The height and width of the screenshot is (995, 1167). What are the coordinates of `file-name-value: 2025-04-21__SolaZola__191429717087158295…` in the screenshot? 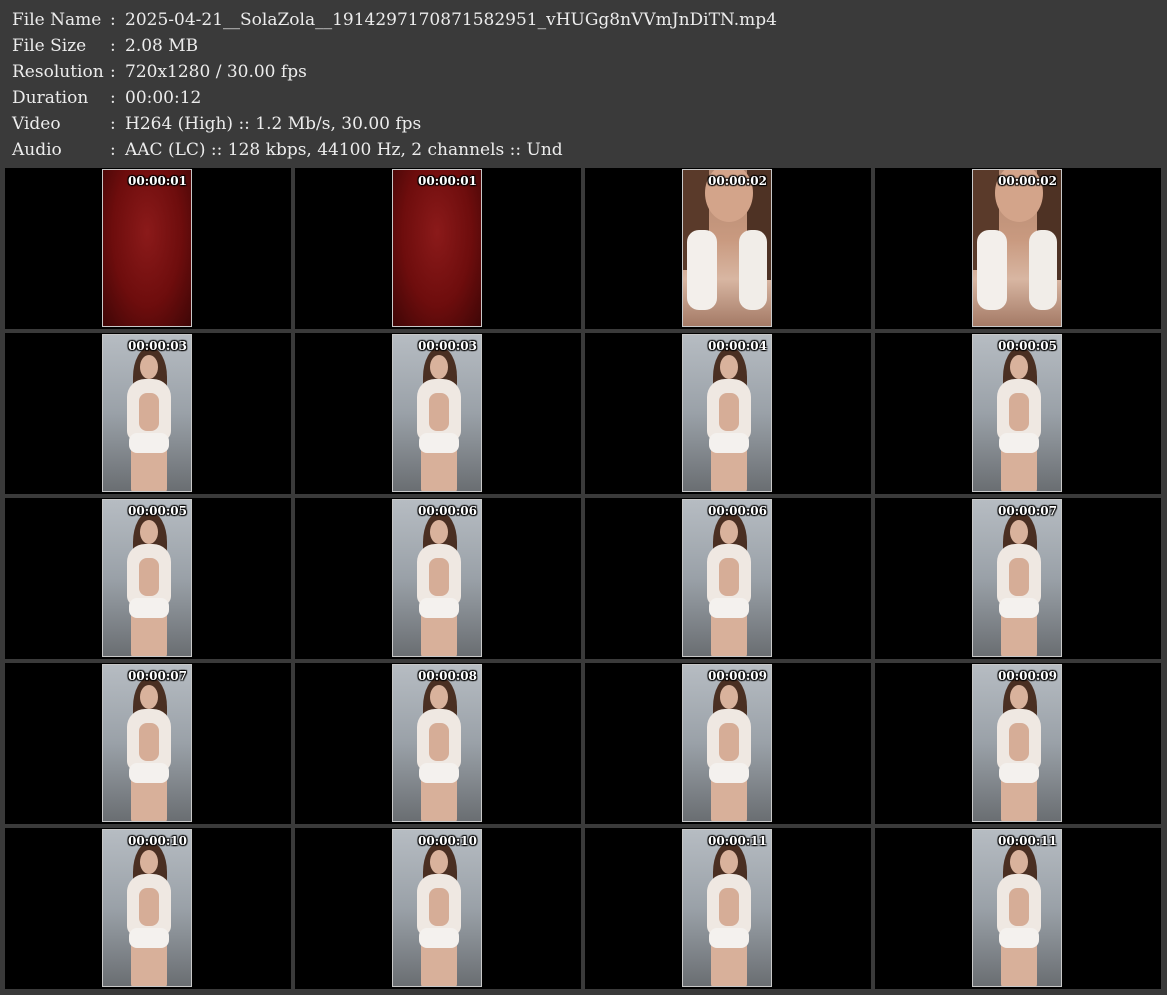 It's located at (451, 20).